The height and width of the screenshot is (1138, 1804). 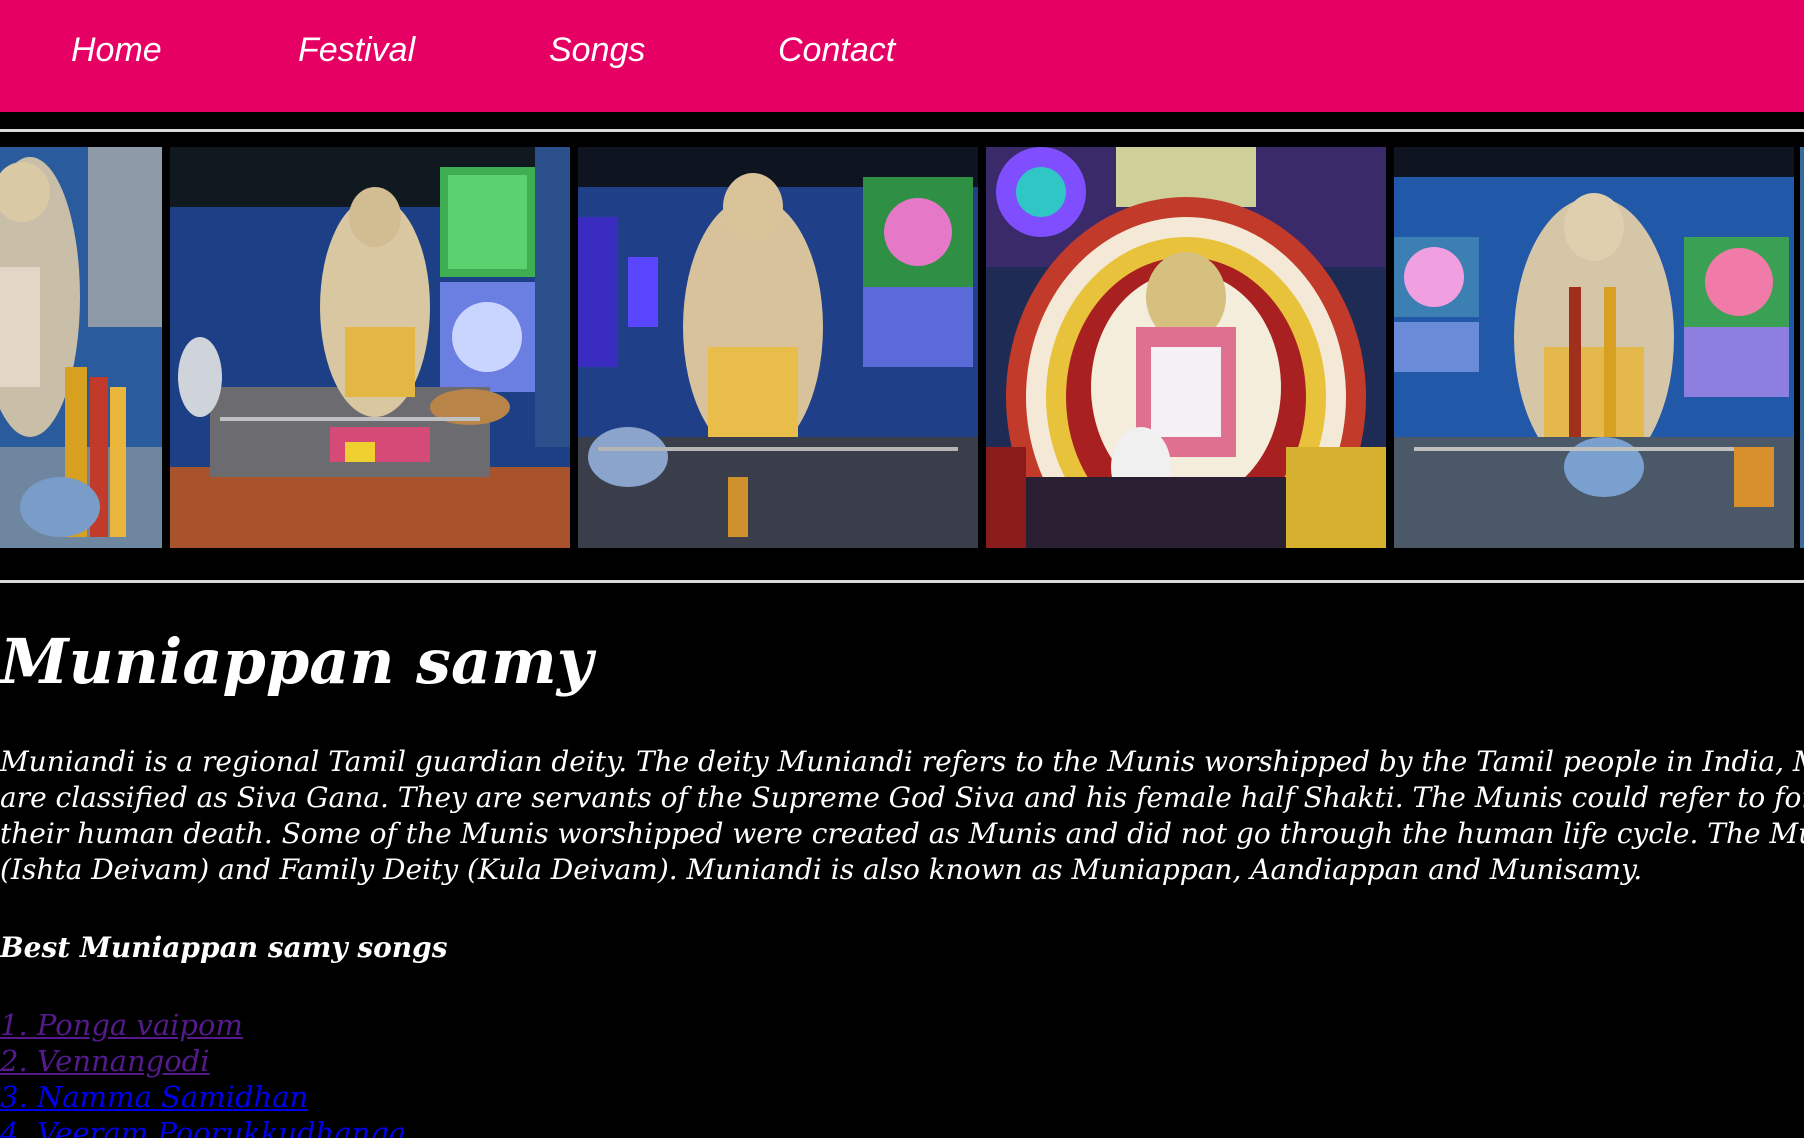 What do you see at coordinates (1802, 347) in the screenshot?
I see `gallery-photo-edge` at bounding box center [1802, 347].